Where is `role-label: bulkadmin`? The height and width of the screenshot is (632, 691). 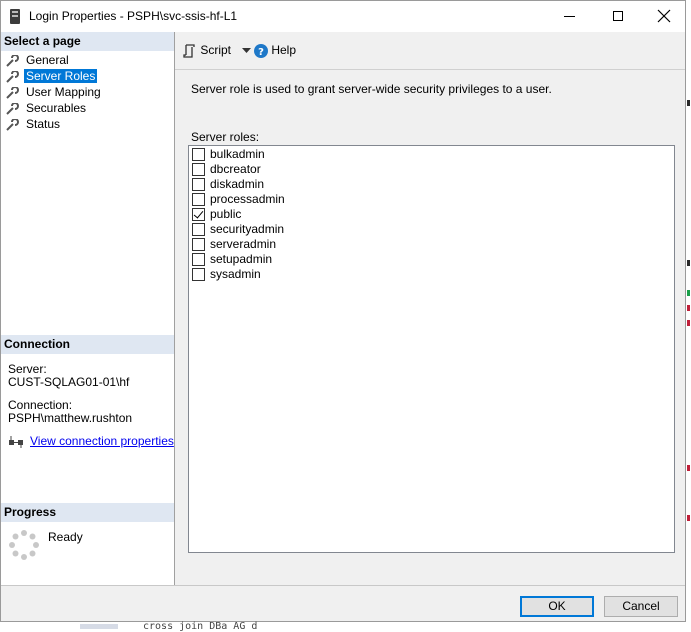 role-label: bulkadmin is located at coordinates (237, 154).